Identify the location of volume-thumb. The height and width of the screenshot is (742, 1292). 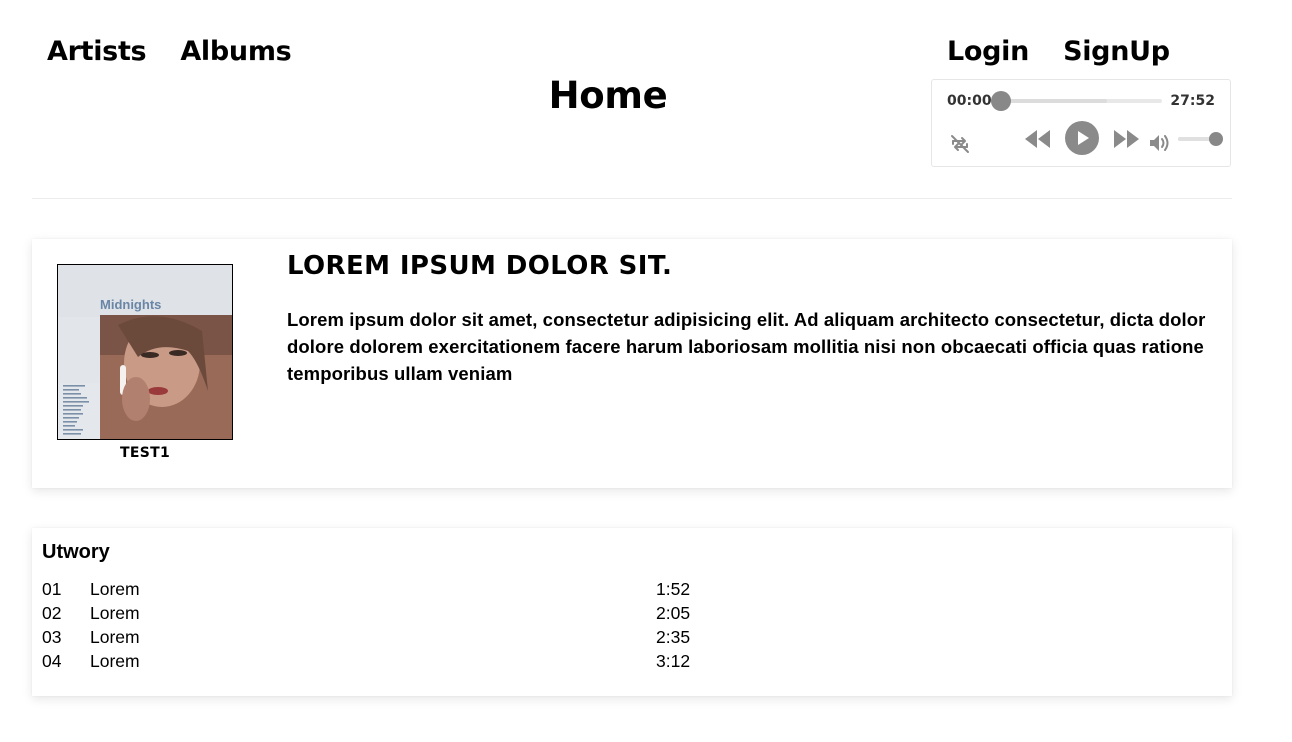
(1216, 139).